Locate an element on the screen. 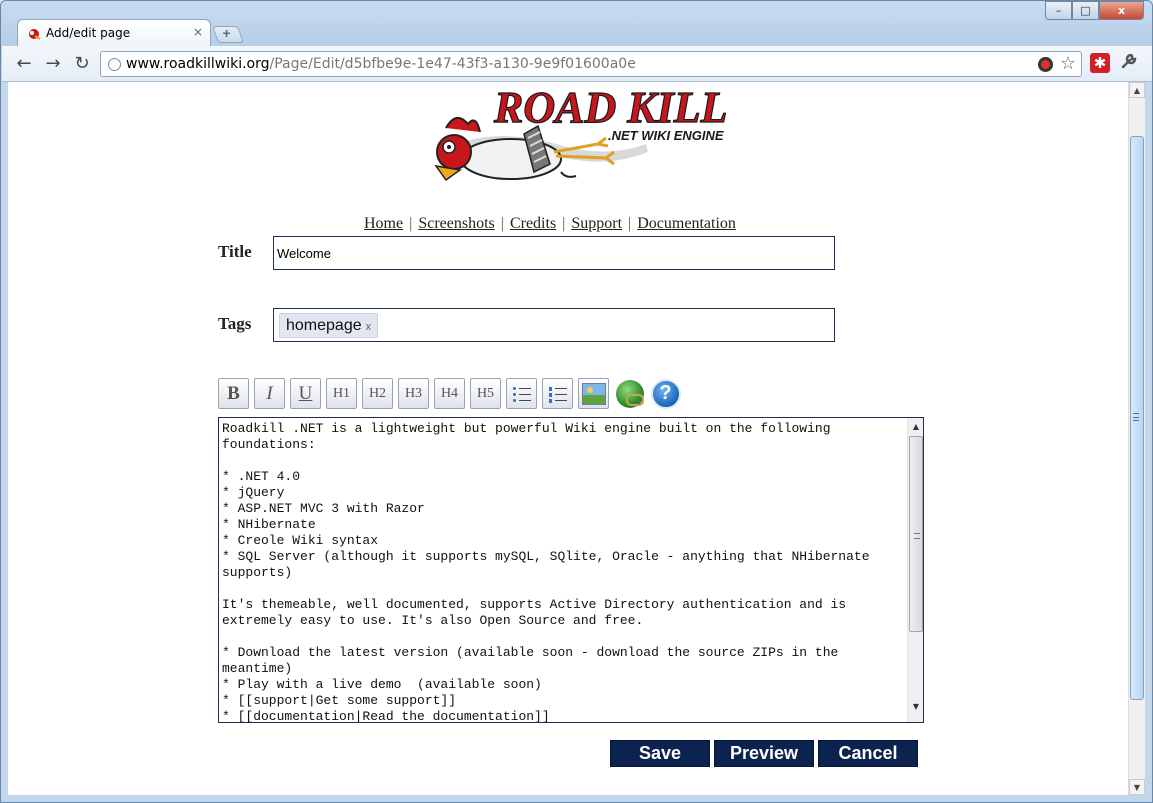 Image resolution: width=1153 pixels, height=803 pixels. extension-icon: ✱ is located at coordinates (1100, 63).